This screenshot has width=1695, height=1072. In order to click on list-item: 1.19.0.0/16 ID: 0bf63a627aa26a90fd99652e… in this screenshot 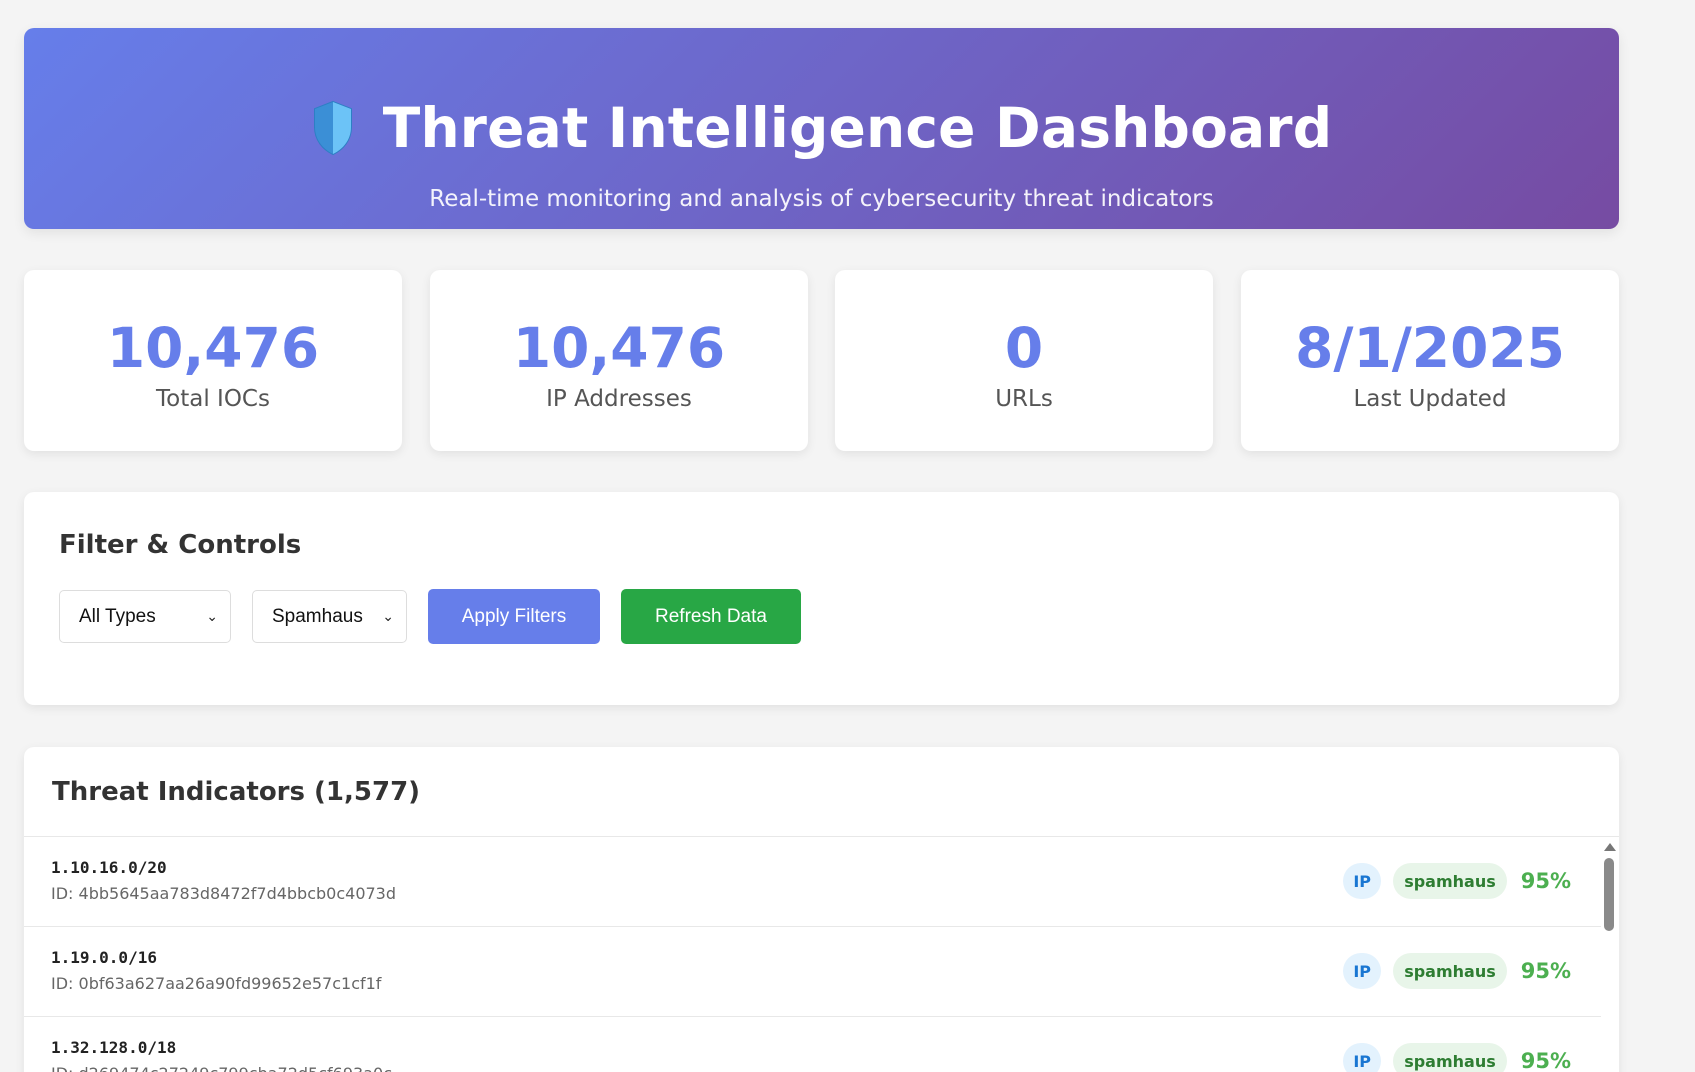, I will do `click(812, 972)`.